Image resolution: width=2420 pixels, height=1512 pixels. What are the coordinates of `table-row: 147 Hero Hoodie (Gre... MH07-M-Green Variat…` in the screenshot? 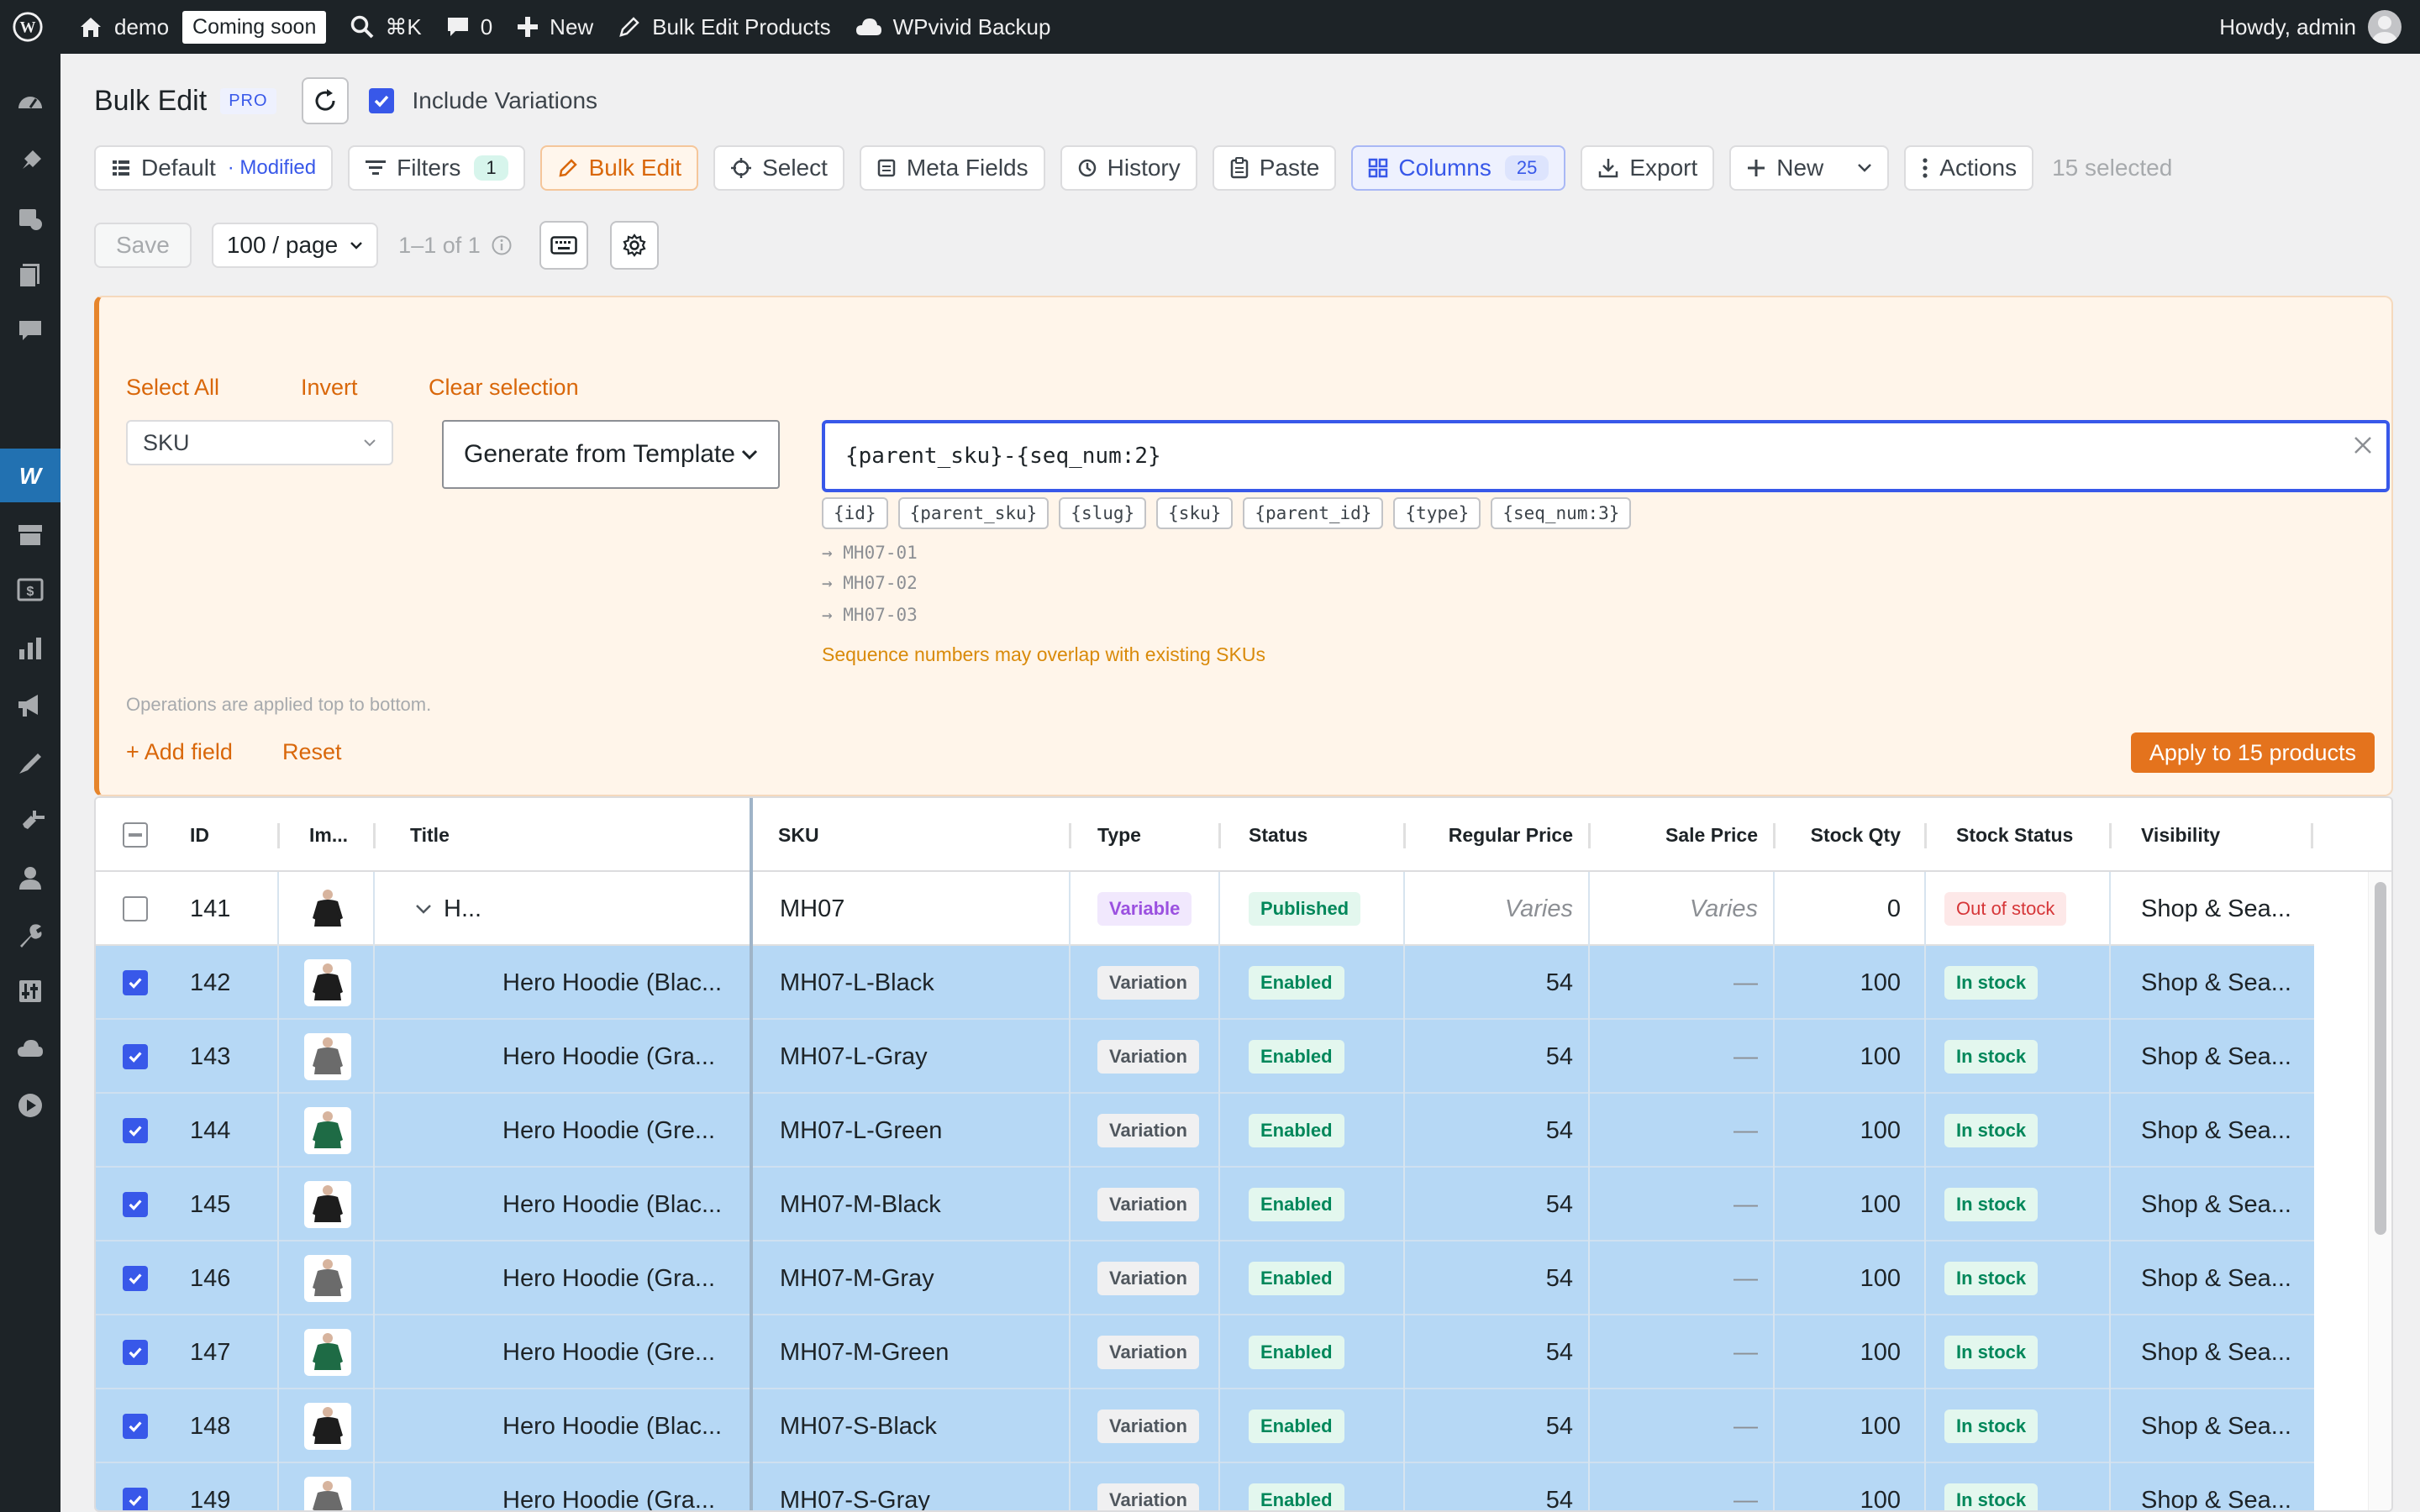 It's located at (1205, 1352).